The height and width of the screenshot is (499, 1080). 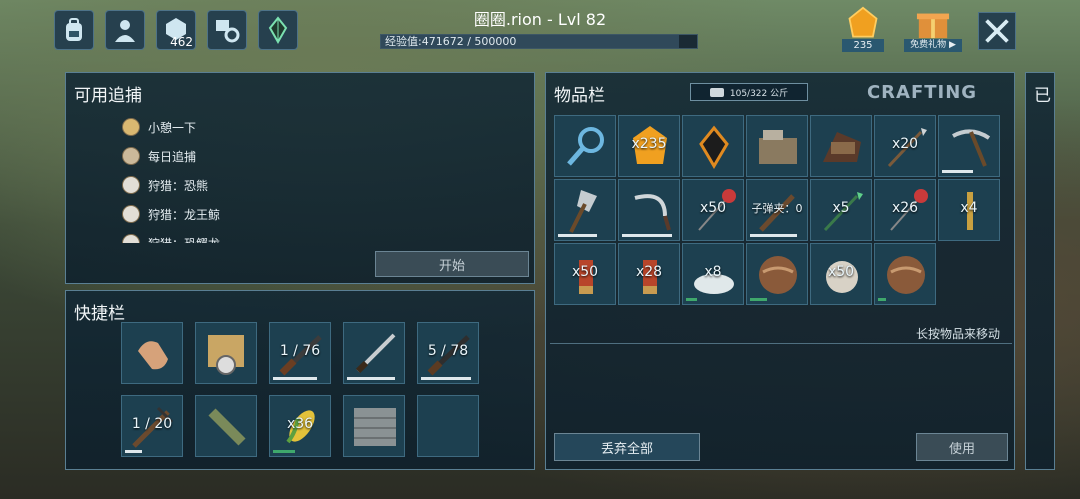 I want to click on weight-indicator: 105/322 公斤, so click(x=749, y=92).